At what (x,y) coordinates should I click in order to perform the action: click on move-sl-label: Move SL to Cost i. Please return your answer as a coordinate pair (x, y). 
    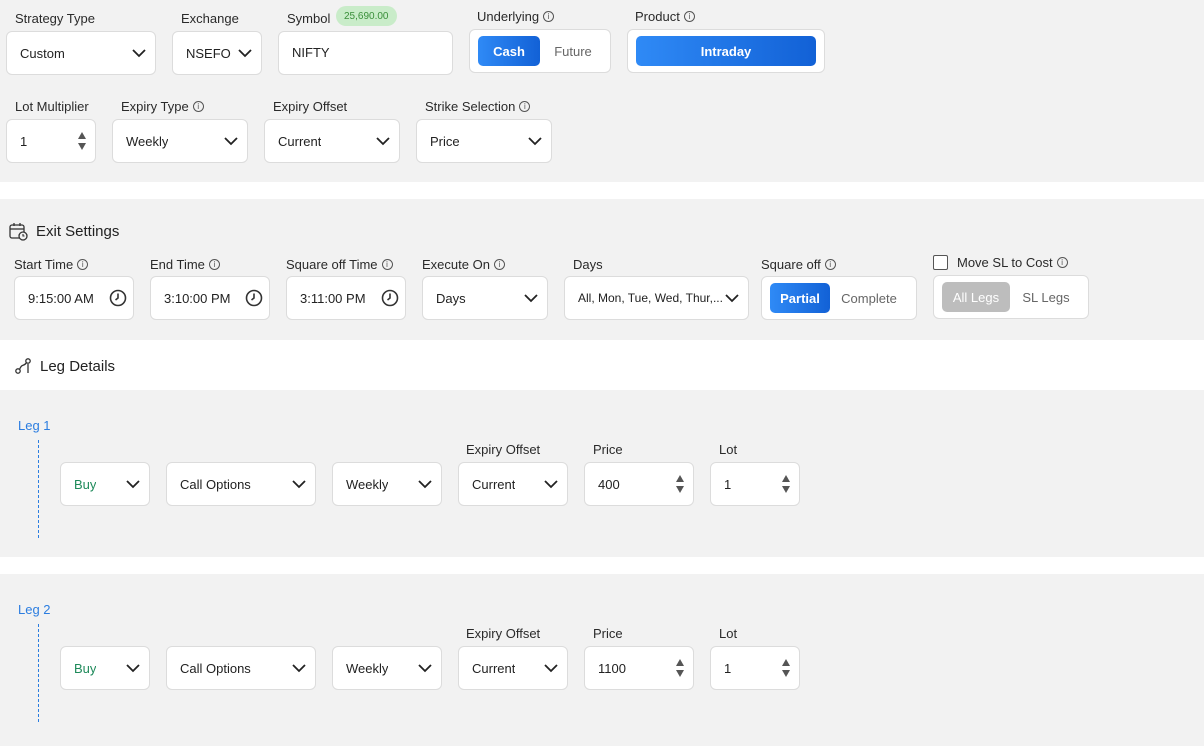
    Looking at the image, I should click on (1000, 262).